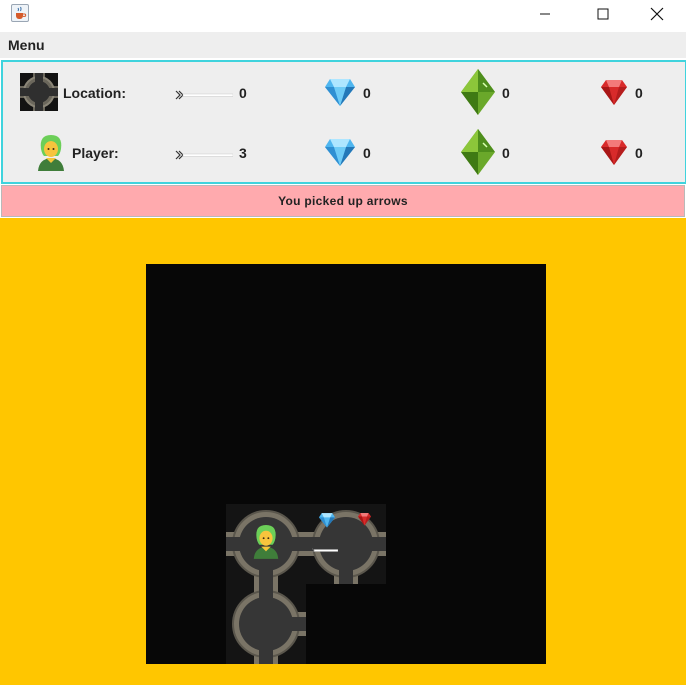  I want to click on menu-item-menu: Menu, so click(26, 45).